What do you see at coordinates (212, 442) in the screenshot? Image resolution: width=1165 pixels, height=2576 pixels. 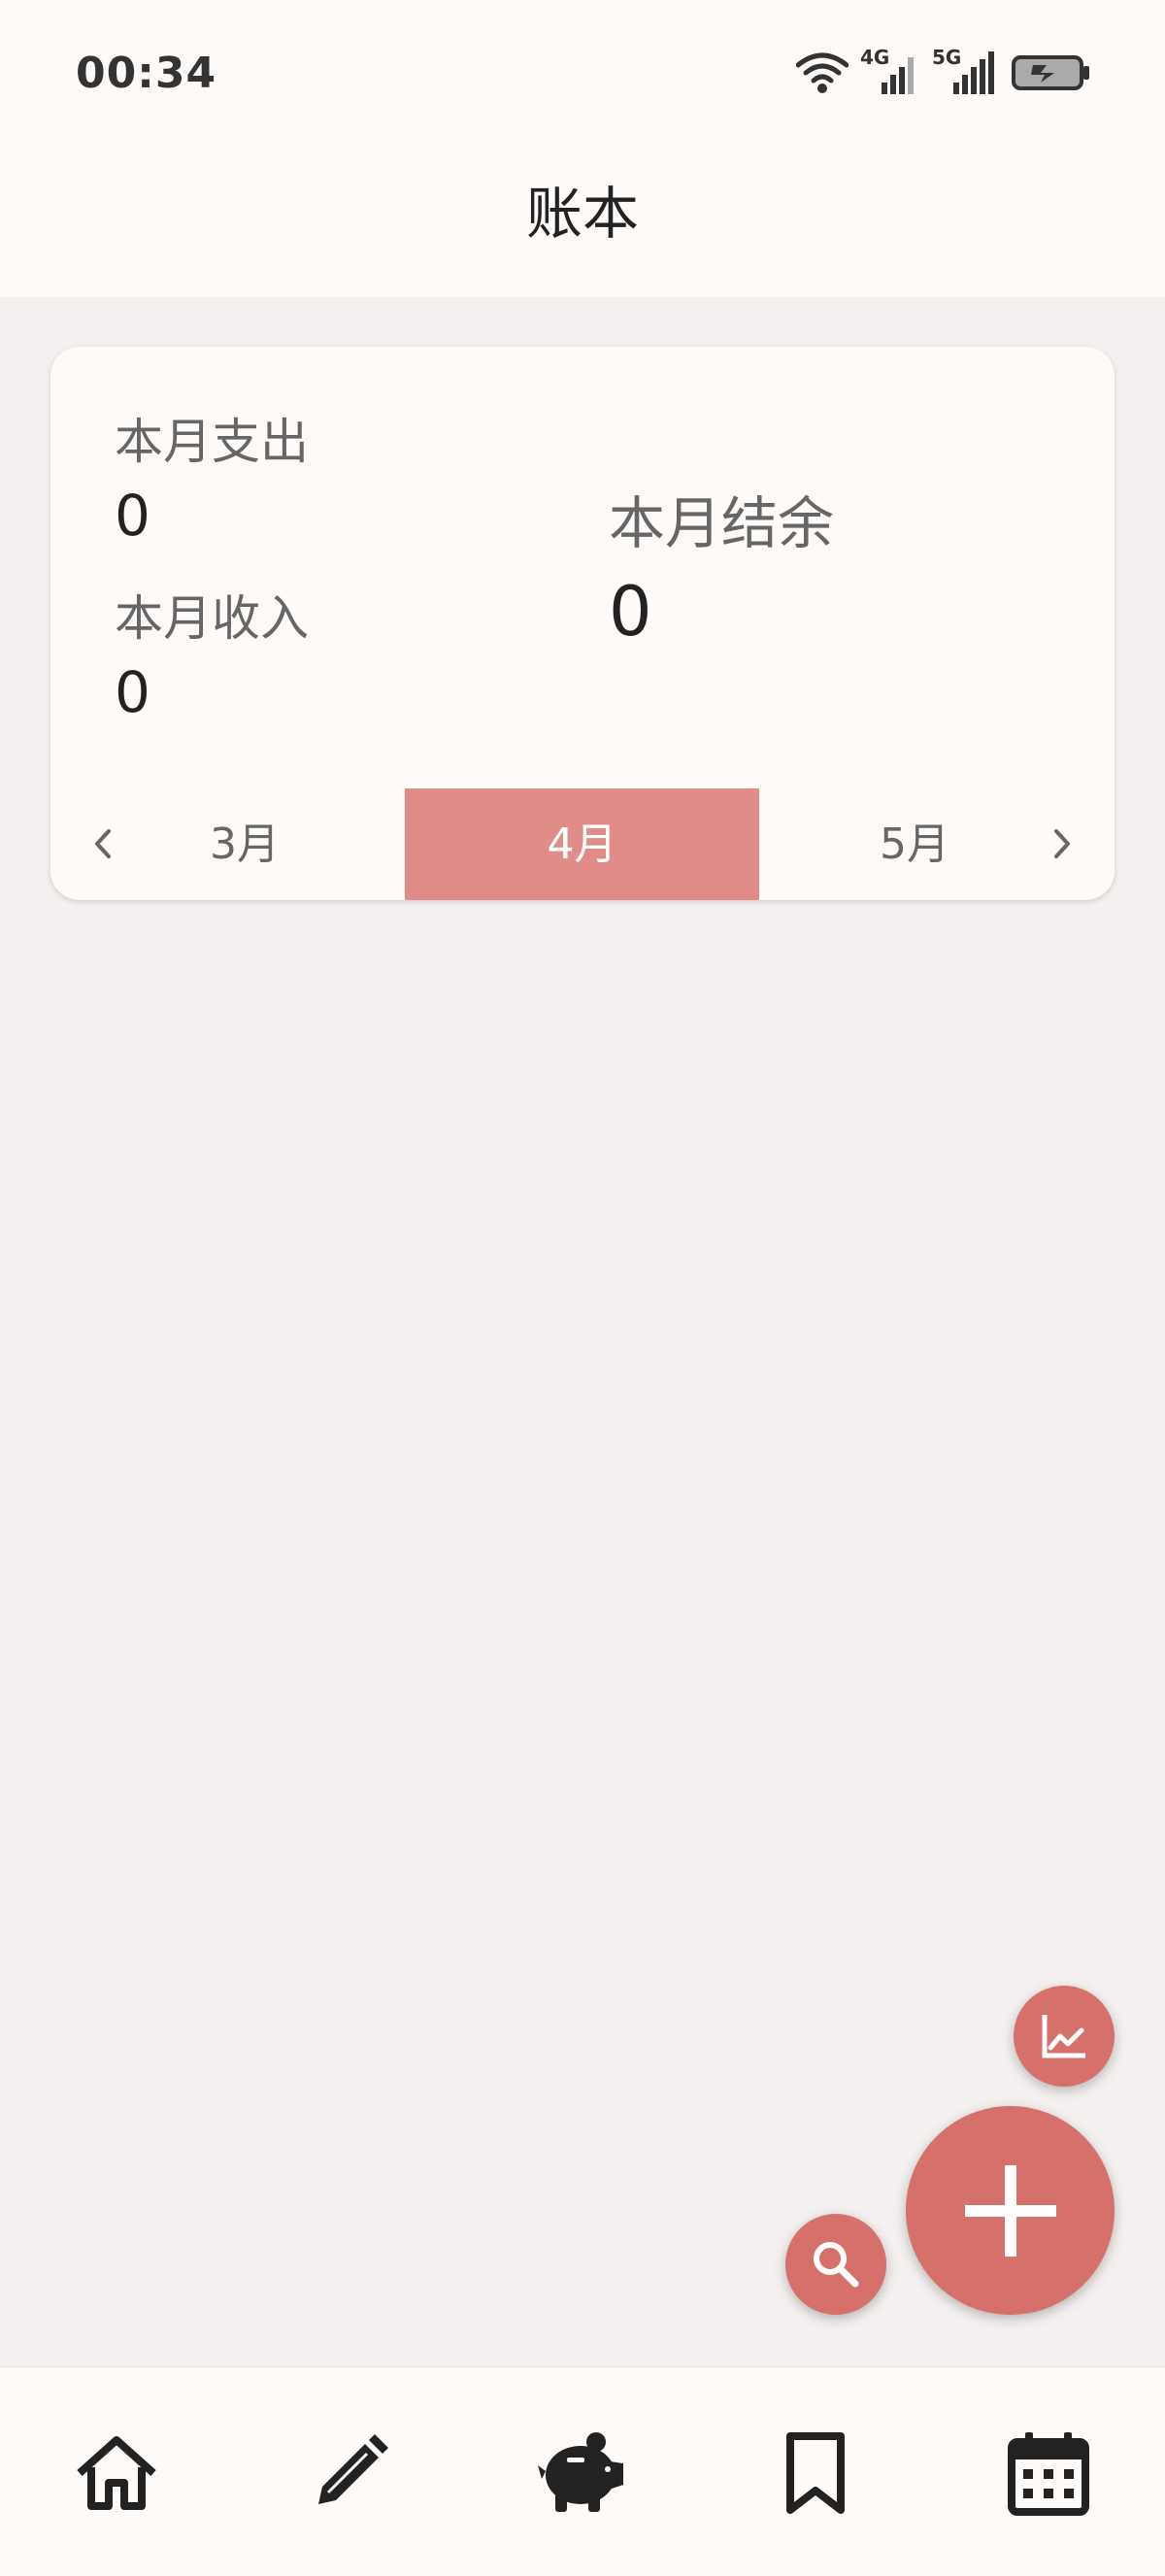 I see `expense-label: 本月支出` at bounding box center [212, 442].